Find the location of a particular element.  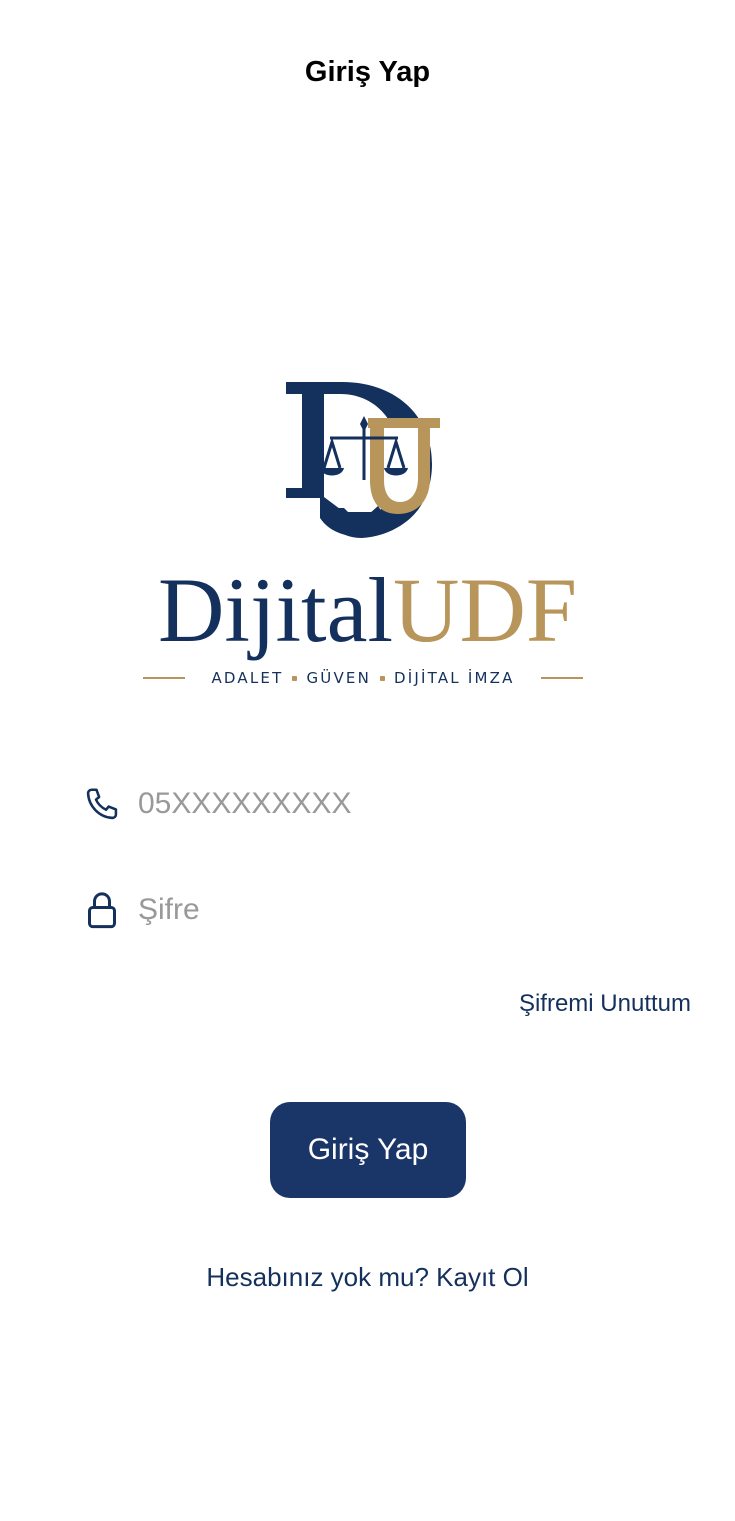

login-button: Giriş Yap is located at coordinates (368, 1150).